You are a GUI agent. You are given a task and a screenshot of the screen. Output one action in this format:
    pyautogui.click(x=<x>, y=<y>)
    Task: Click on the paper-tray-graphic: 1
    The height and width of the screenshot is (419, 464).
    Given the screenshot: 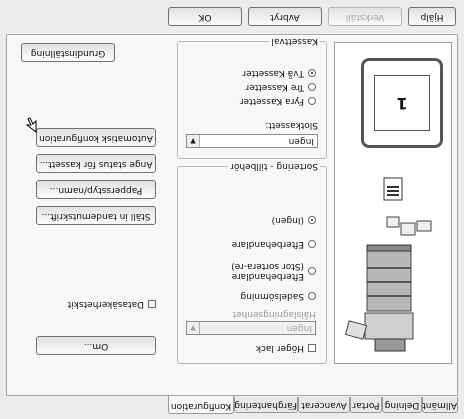 What is the action you would take?
    pyautogui.click(x=402, y=103)
    